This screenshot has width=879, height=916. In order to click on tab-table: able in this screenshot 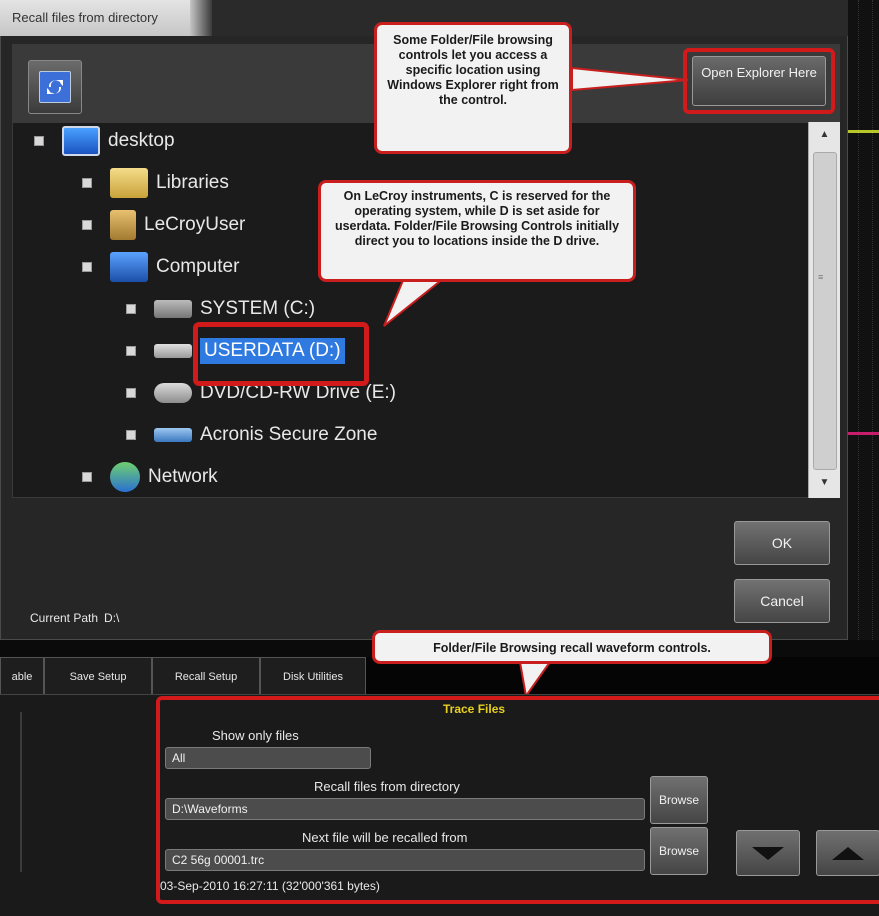, I will do `click(22, 676)`.